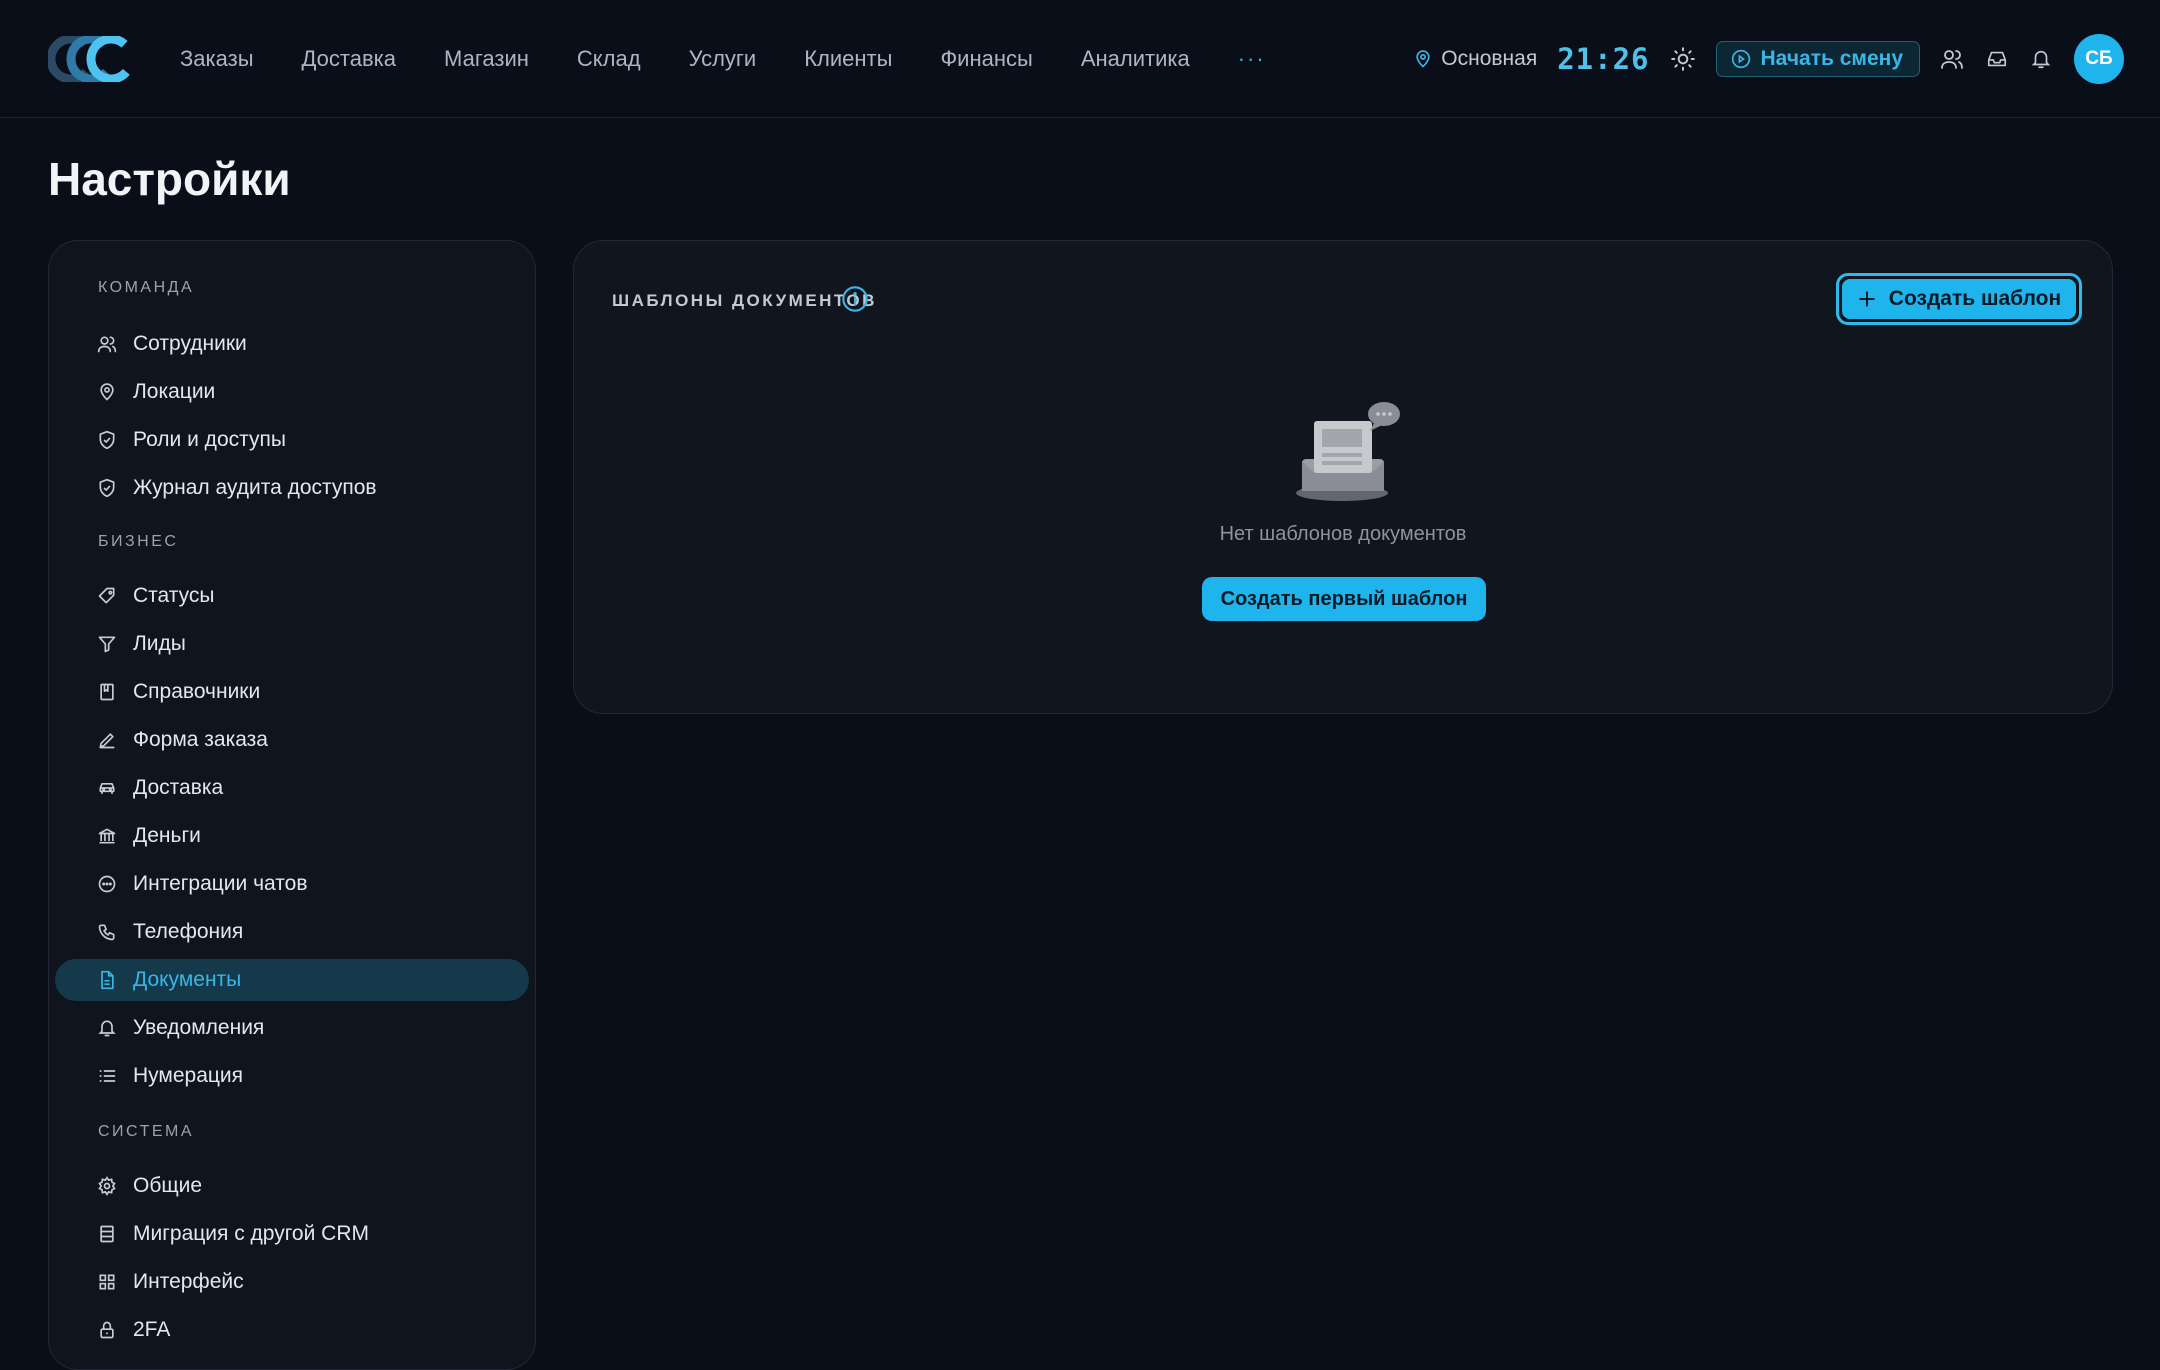  Describe the element at coordinates (2099, 59) in the screenshot. I see `avatar: СБ` at that location.